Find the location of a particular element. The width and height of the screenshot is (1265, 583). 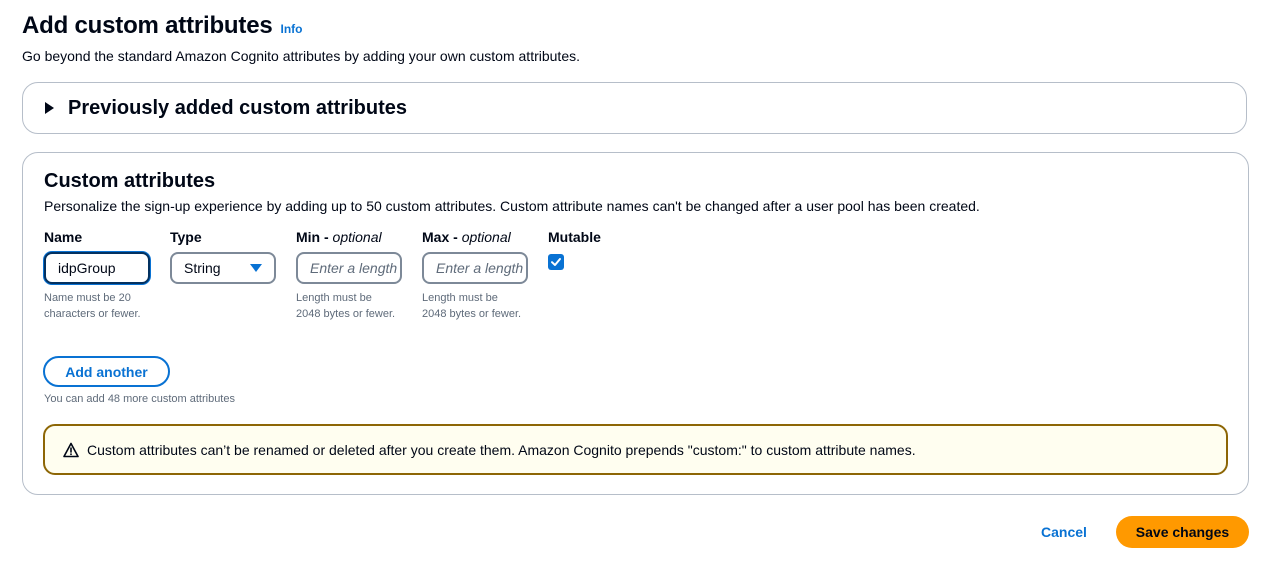

warning-icon is located at coordinates (71, 449).